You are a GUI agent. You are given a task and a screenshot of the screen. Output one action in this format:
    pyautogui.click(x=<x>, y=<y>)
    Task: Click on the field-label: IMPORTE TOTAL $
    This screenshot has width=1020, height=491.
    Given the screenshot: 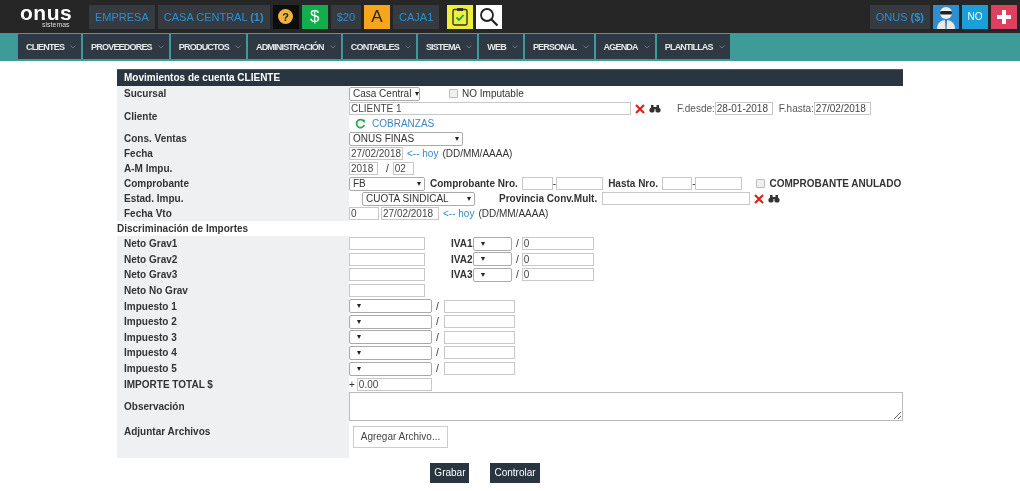 What is the action you would take?
    pyautogui.click(x=233, y=384)
    